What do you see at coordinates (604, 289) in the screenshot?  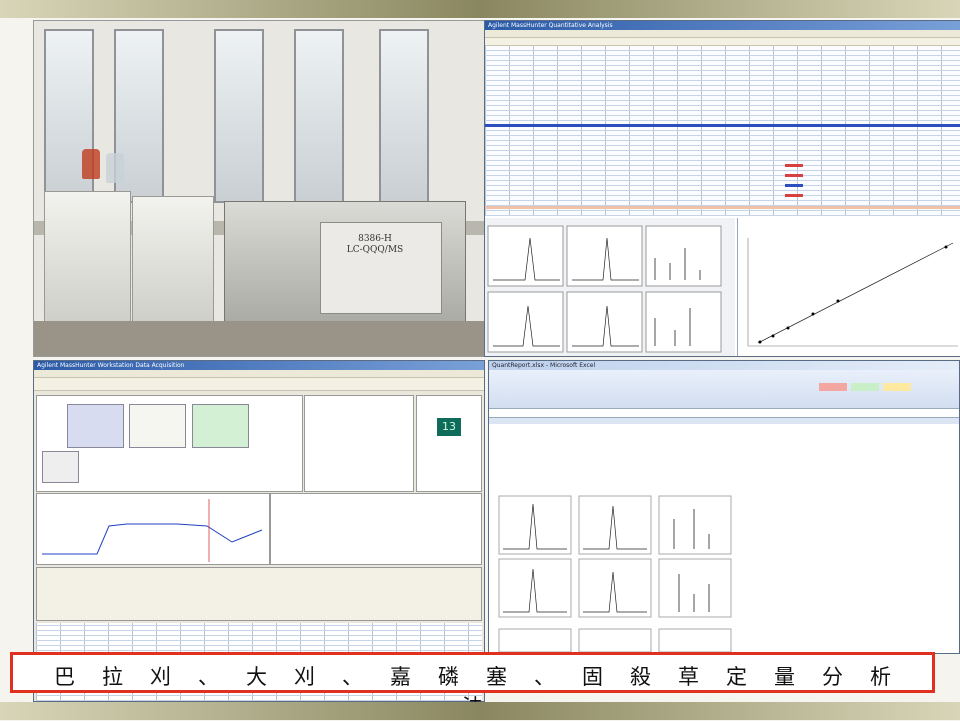 I see `chromatogram-plots` at bounding box center [604, 289].